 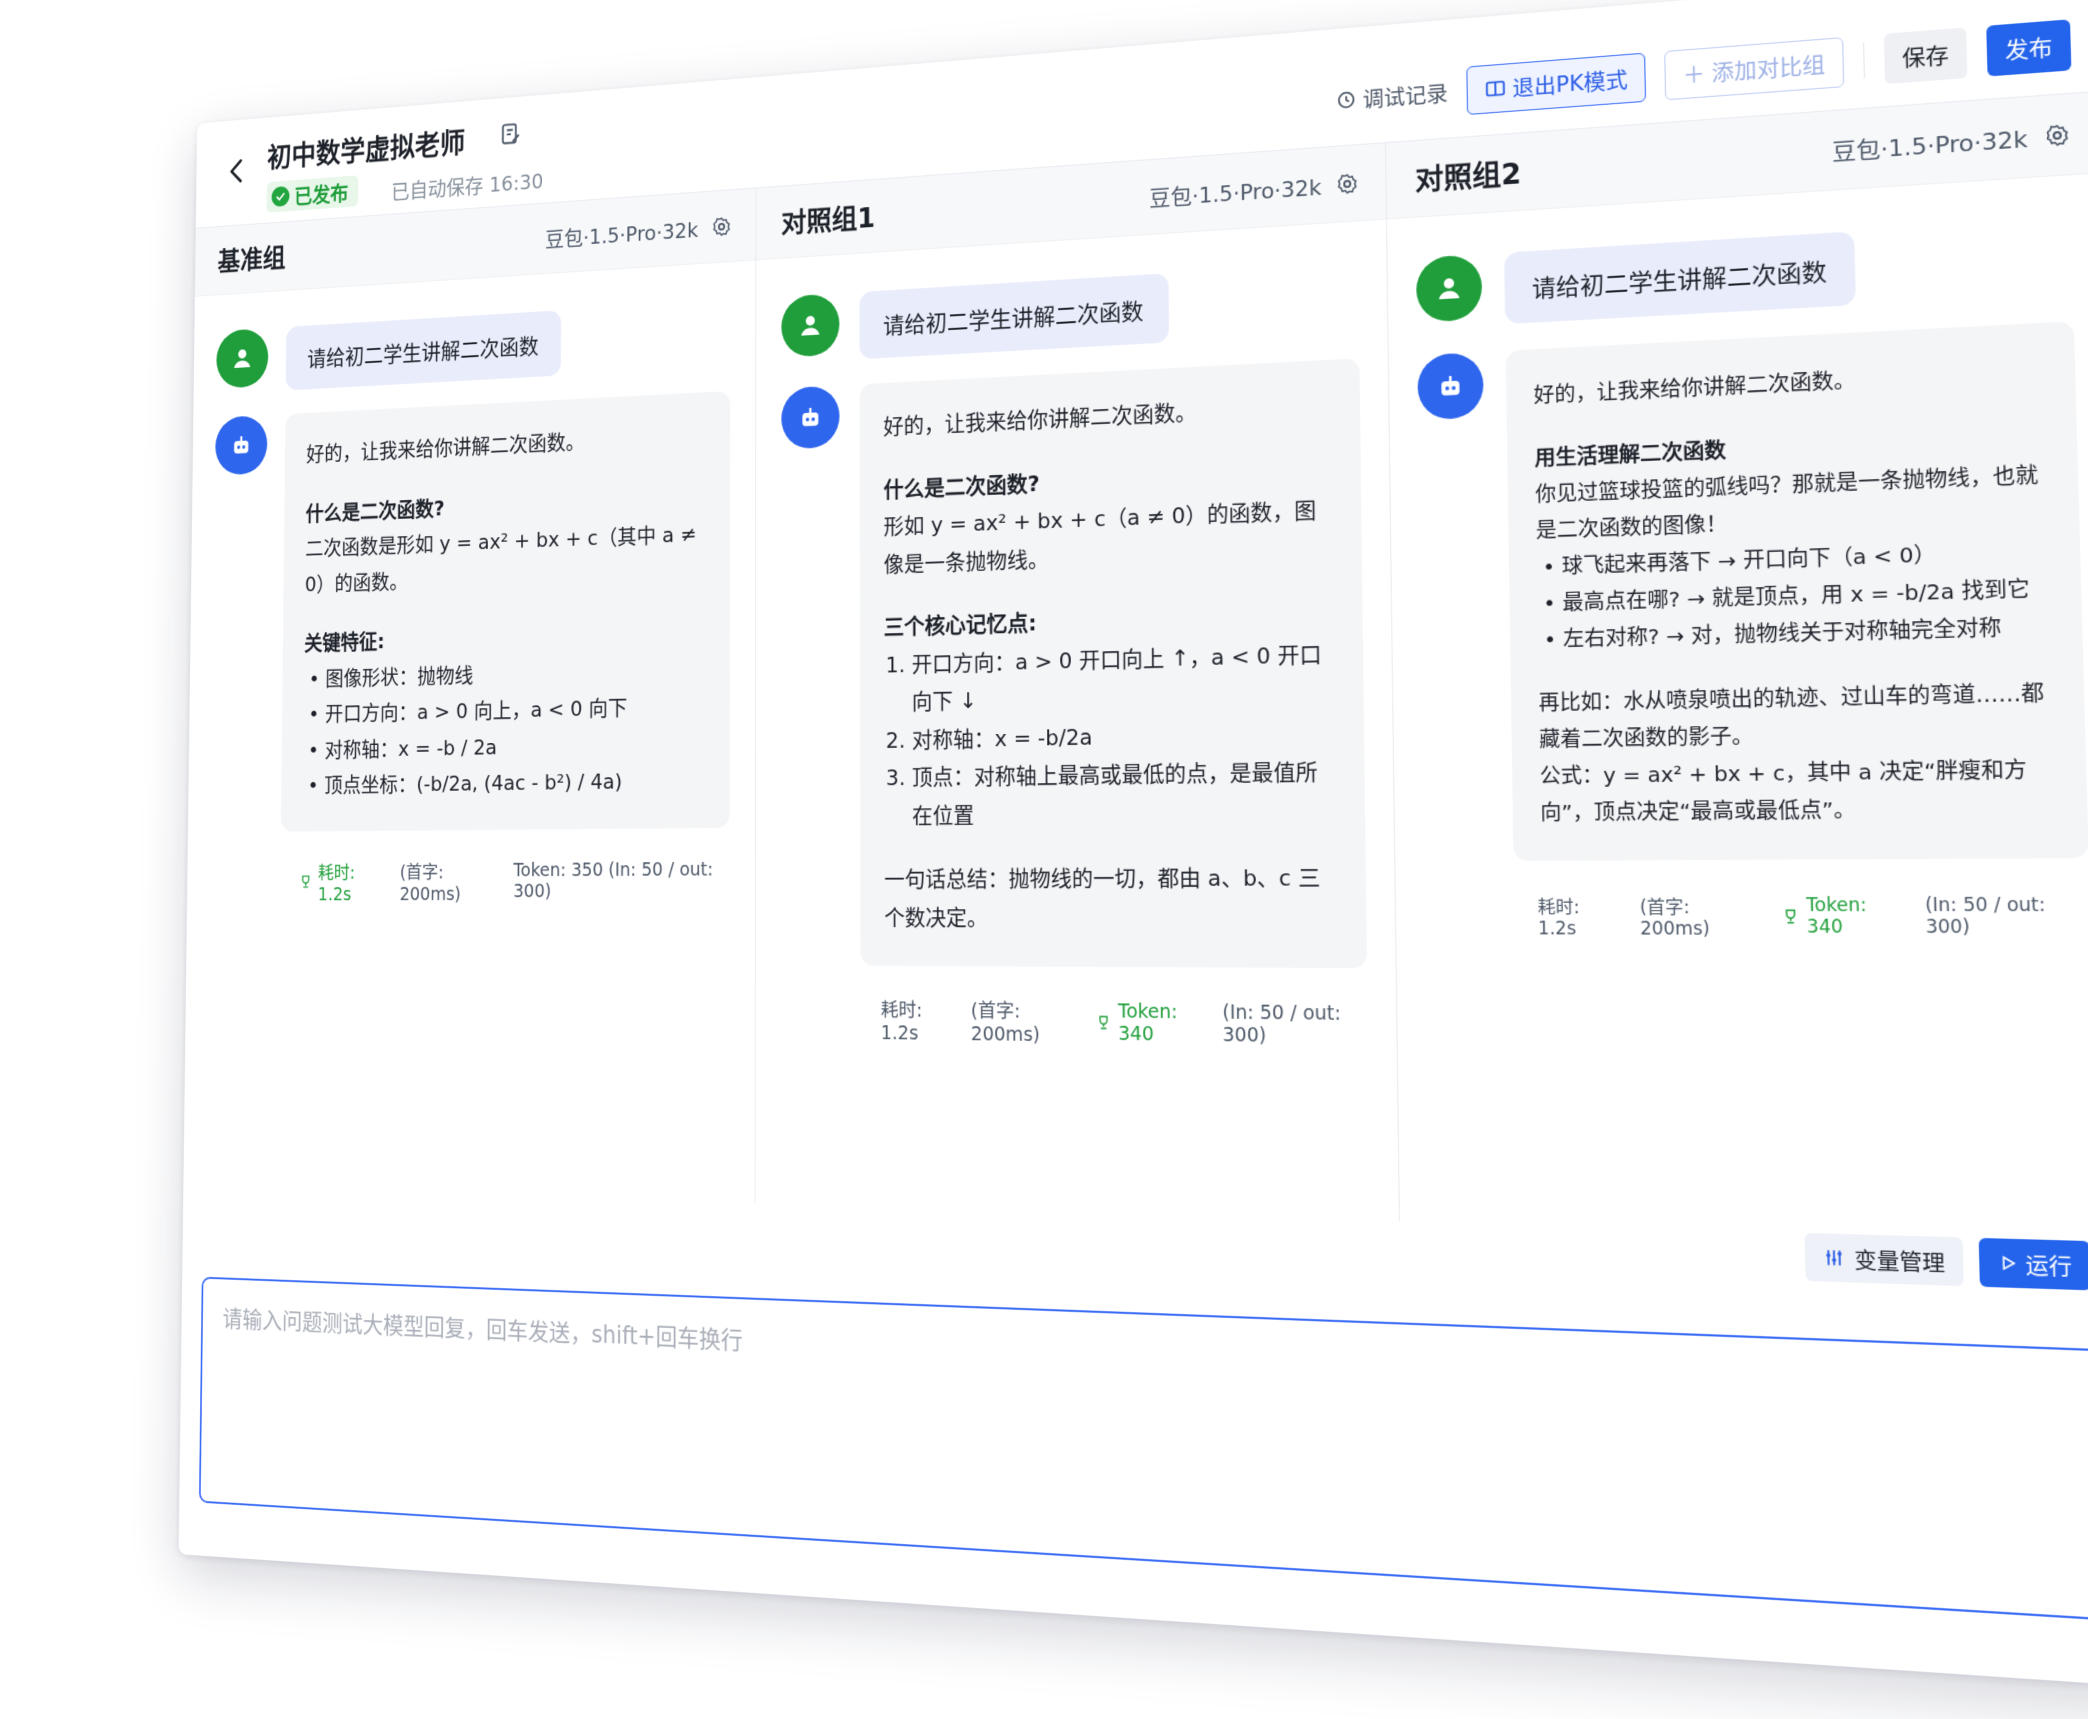 I want to click on token-usage: Token: 350 (In: 50 / out: 300), so click(x=613, y=880).